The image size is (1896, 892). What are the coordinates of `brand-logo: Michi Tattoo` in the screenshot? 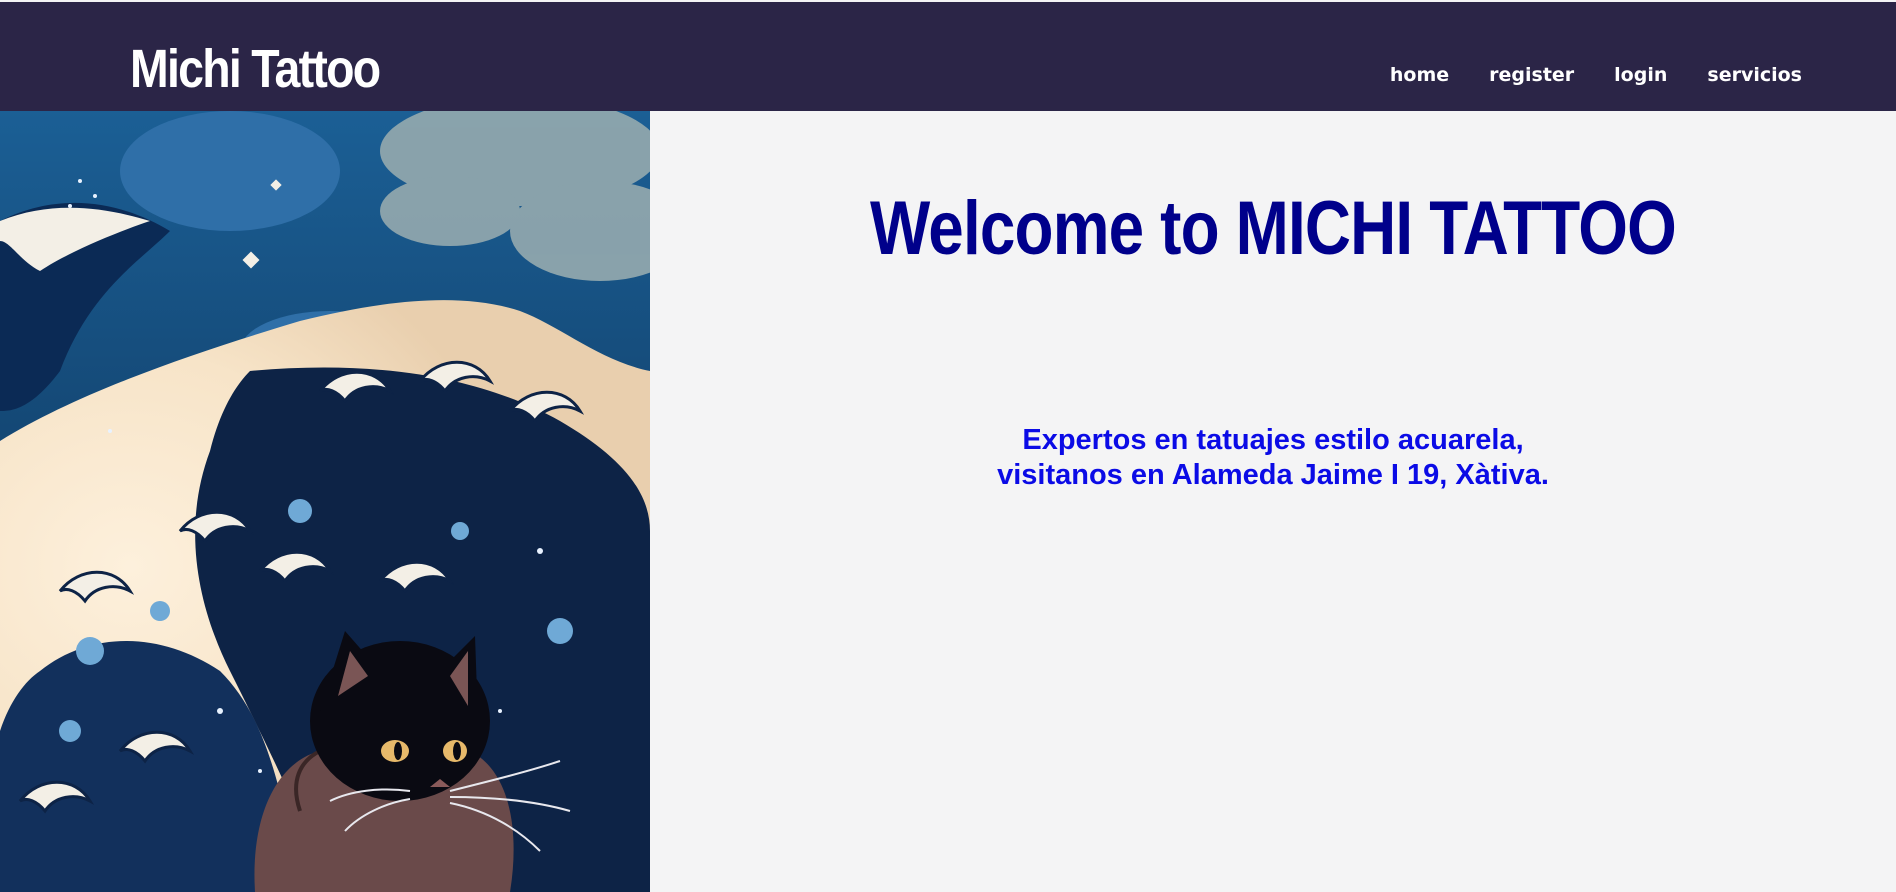 It's located at (255, 69).